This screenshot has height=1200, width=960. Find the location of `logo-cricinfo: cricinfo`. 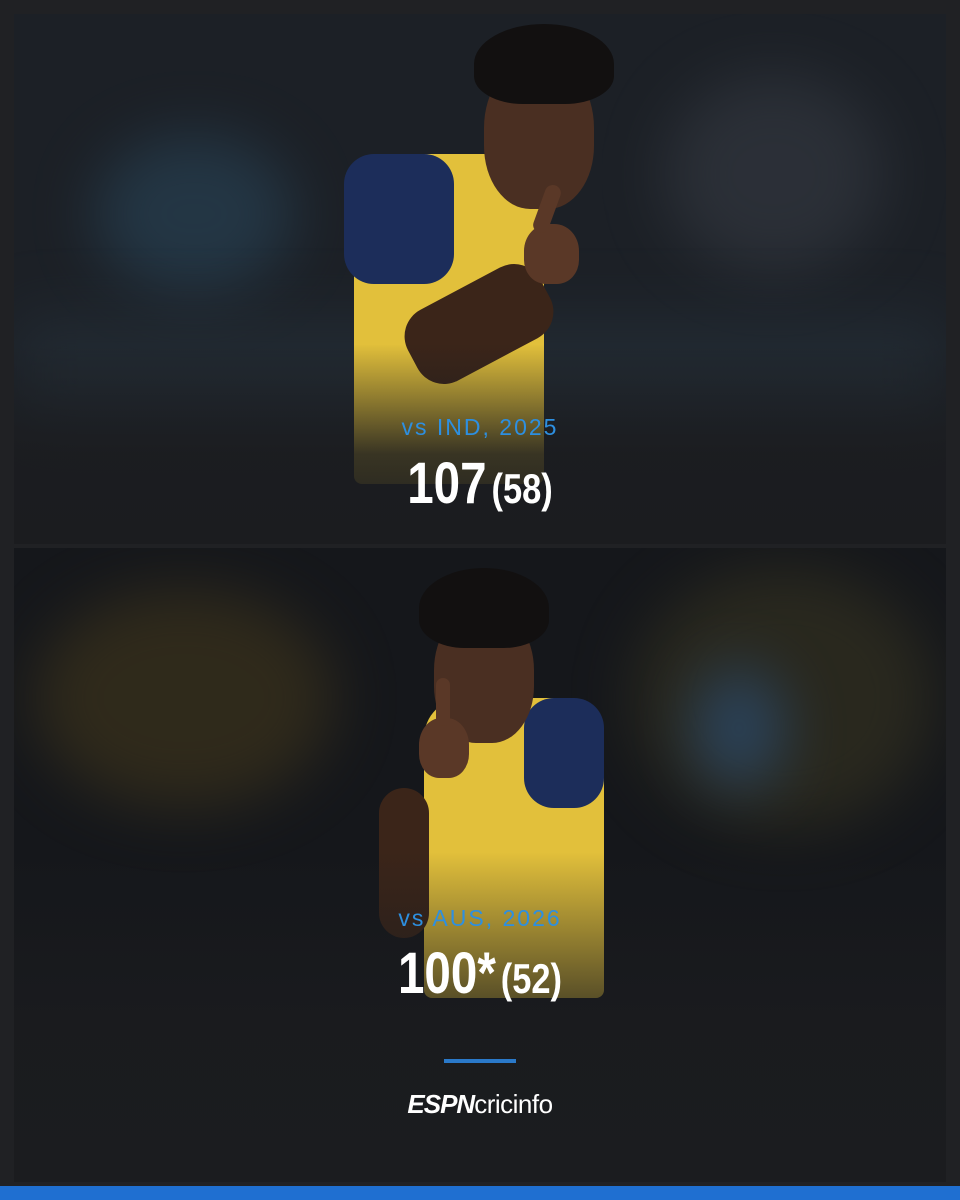

logo-cricinfo: cricinfo is located at coordinates (513, 1104).